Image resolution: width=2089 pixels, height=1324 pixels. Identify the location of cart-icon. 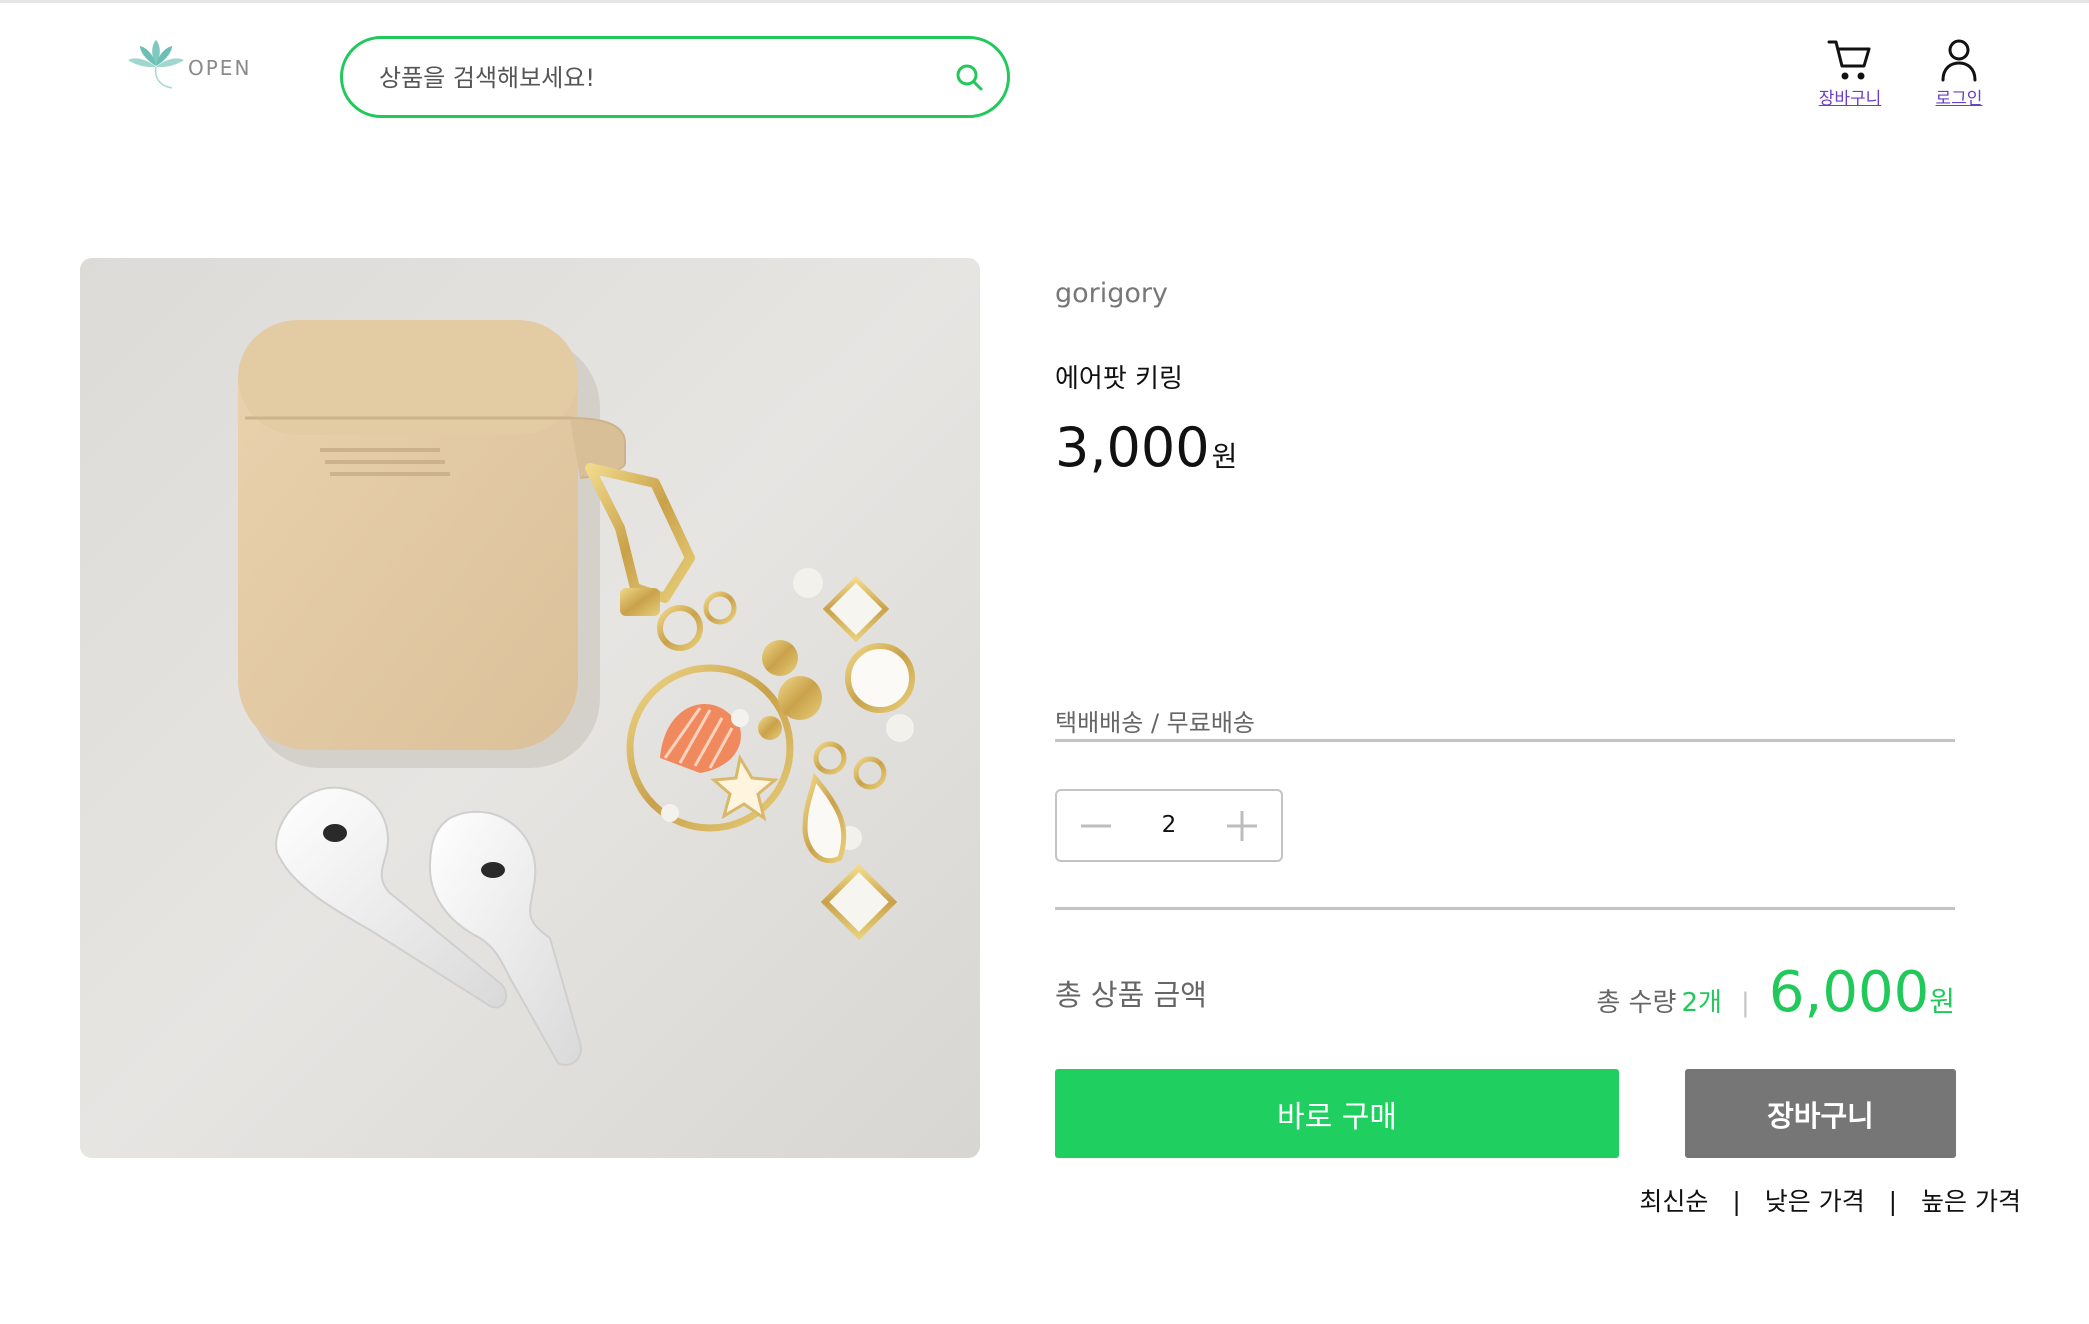
(1849, 60).